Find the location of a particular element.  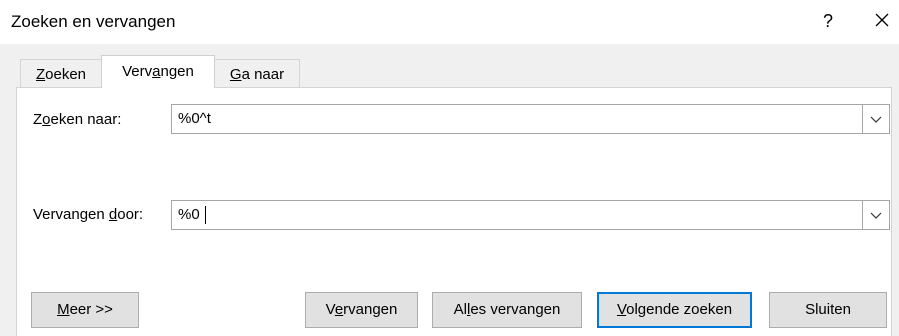

more-button-label: eer >> is located at coordinates (91, 309).